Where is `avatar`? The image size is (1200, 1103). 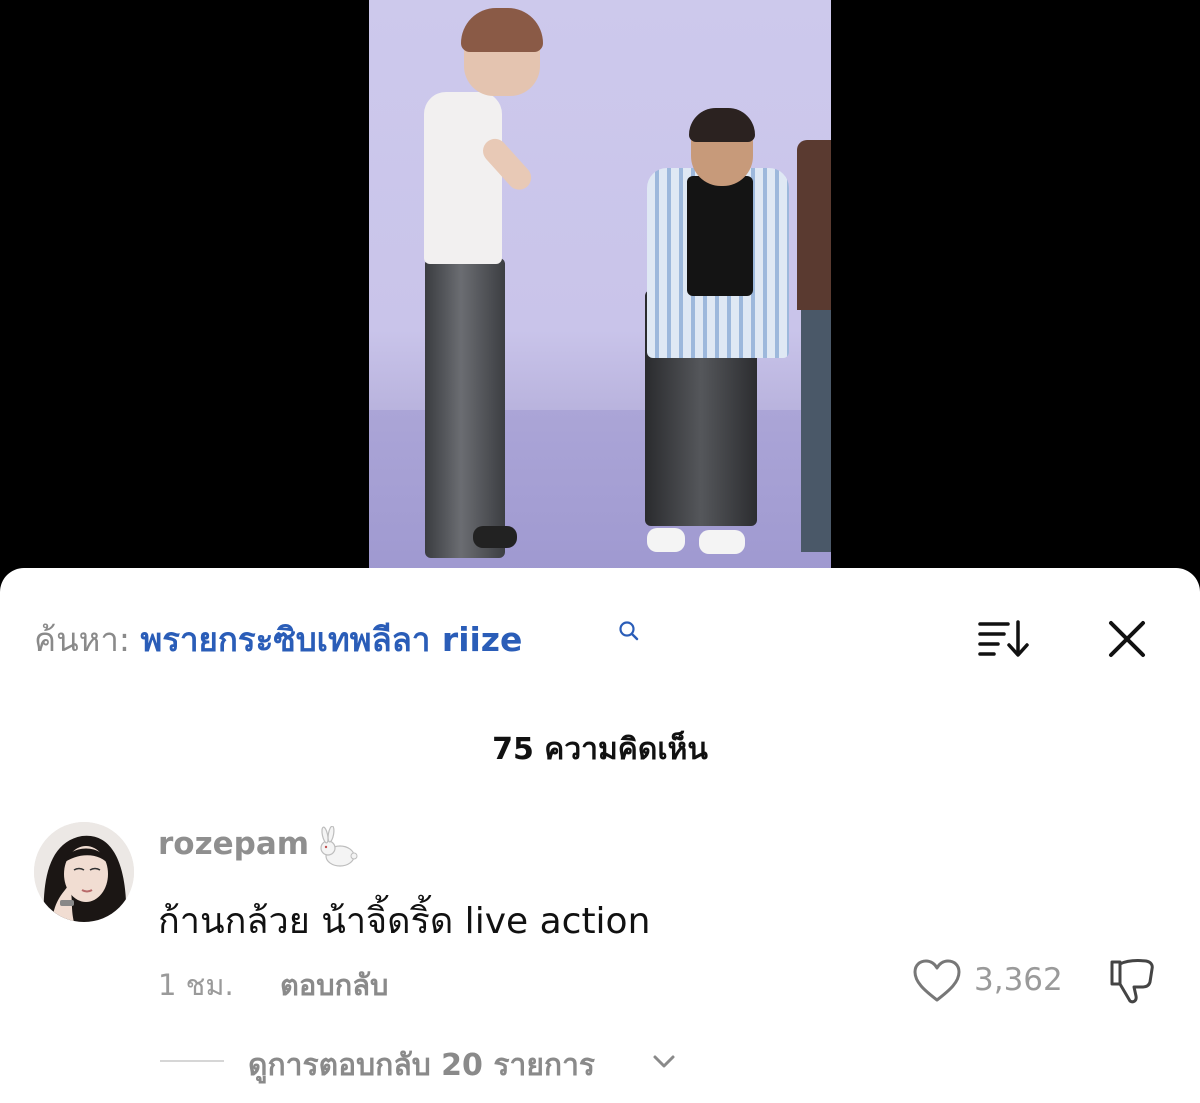
avatar is located at coordinates (84, 872).